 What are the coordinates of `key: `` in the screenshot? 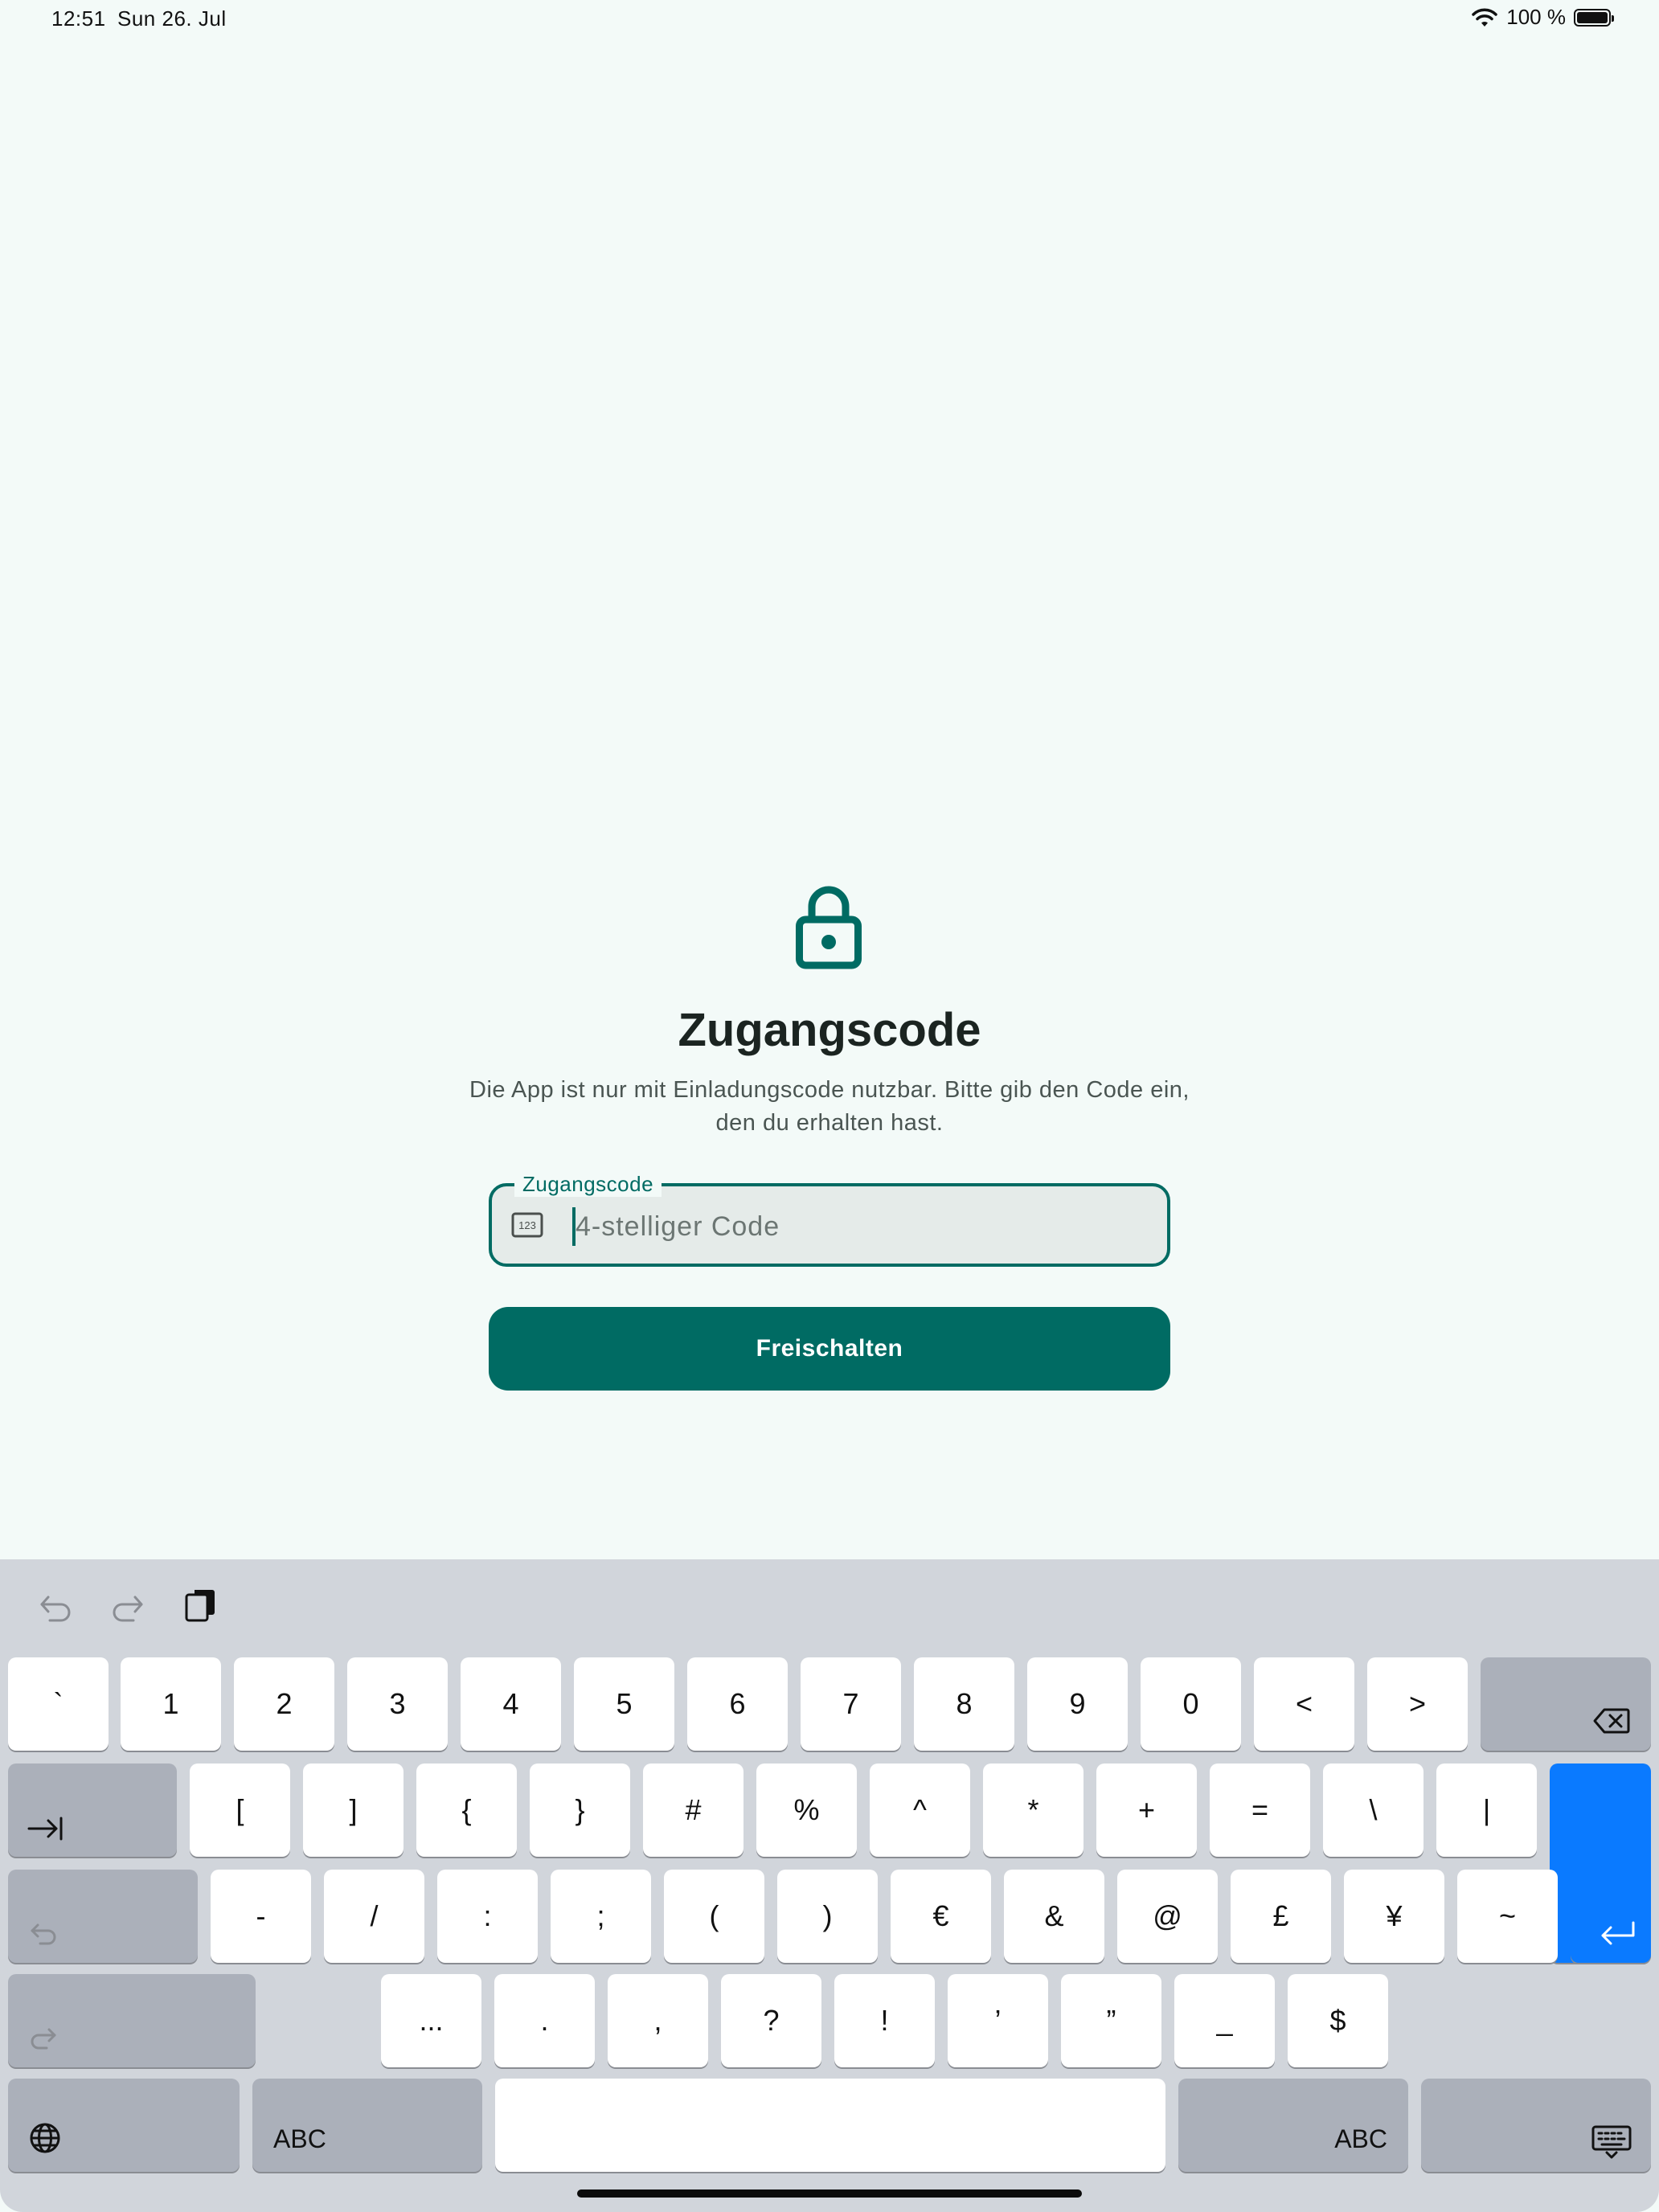 It's located at (58, 1704).